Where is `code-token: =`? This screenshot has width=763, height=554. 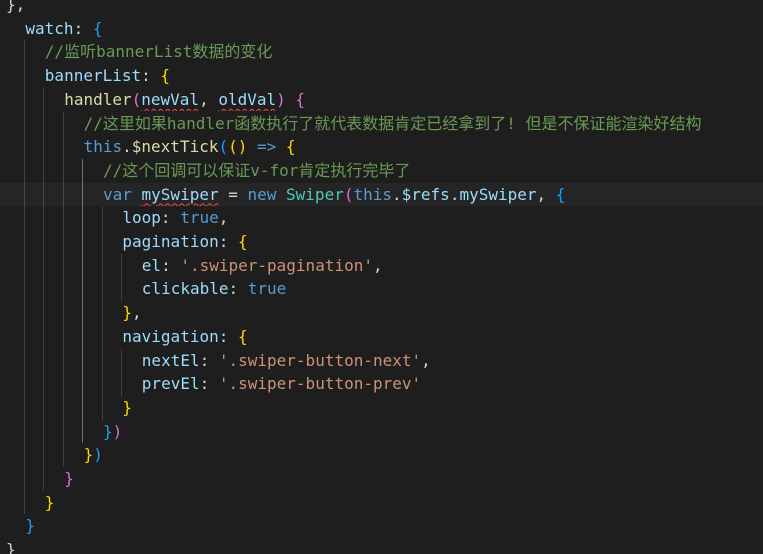 code-token: = is located at coordinates (233, 194).